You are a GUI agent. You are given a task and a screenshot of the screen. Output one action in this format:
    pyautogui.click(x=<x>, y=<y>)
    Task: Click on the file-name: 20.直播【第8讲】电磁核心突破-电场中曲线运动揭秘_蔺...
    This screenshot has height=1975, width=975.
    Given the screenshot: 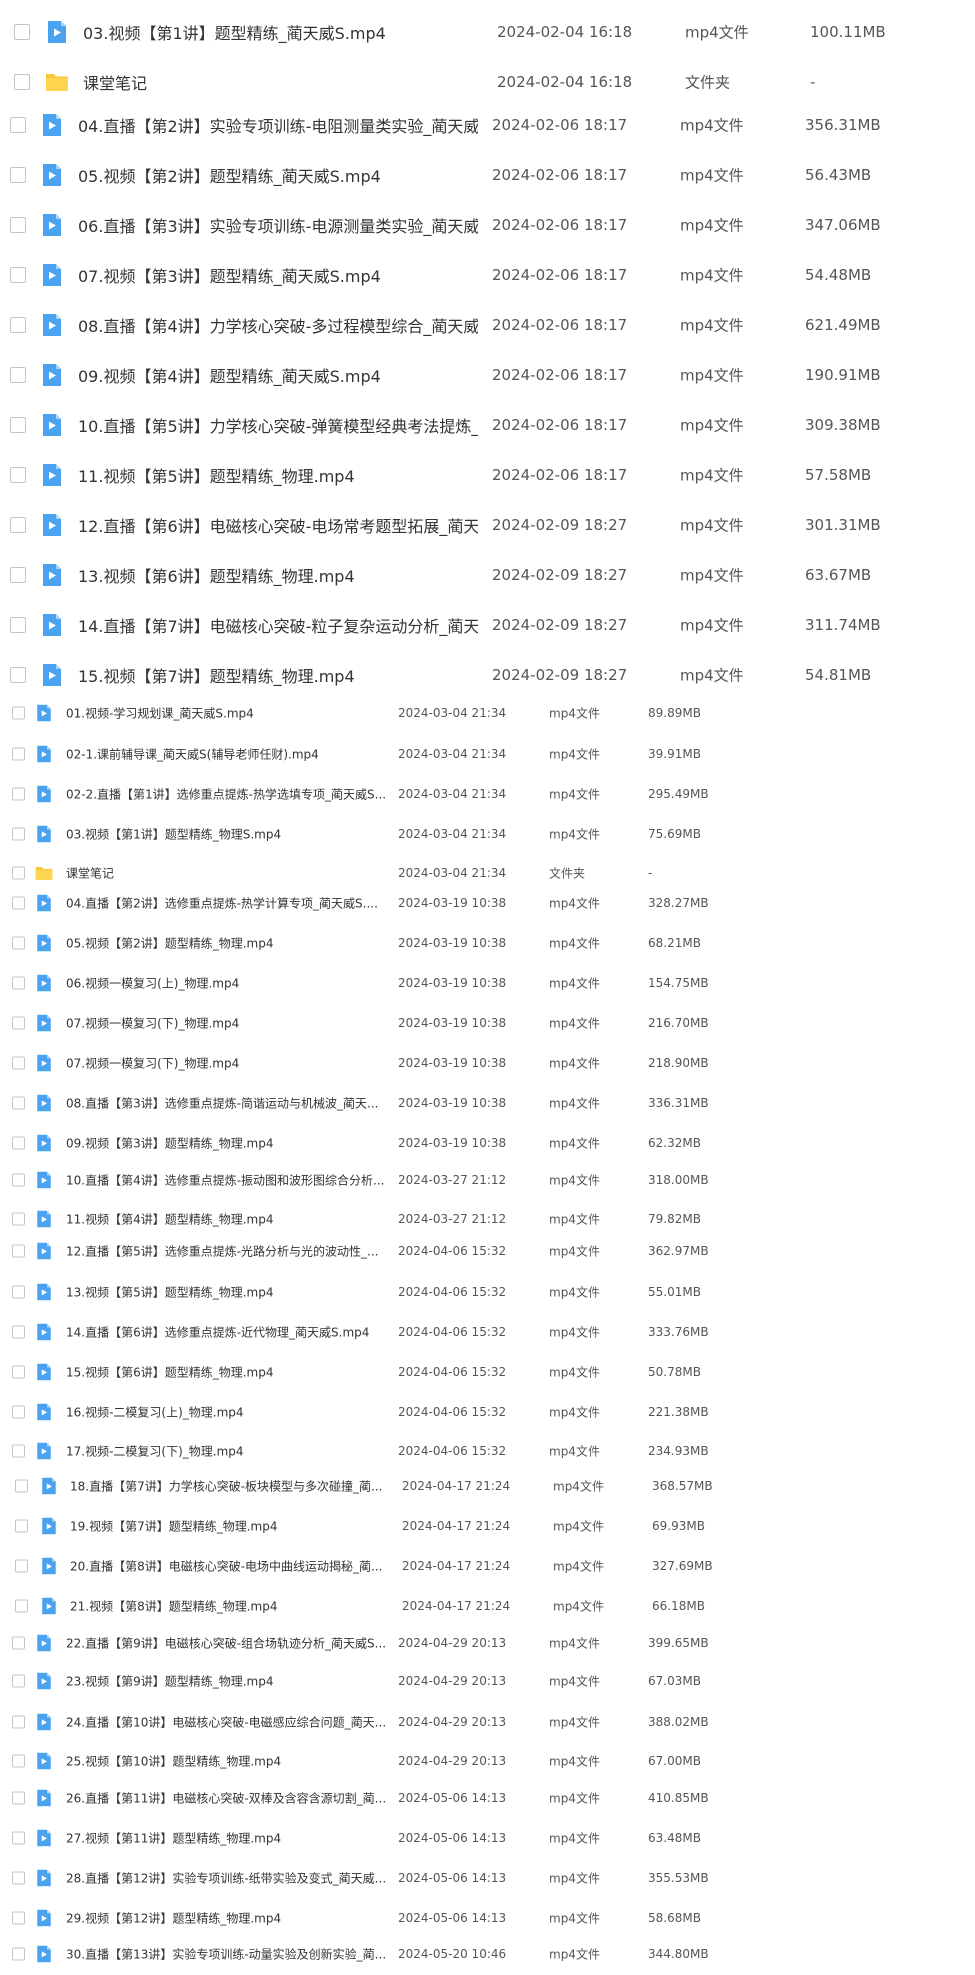 What is the action you would take?
    pyautogui.click(x=226, y=1566)
    